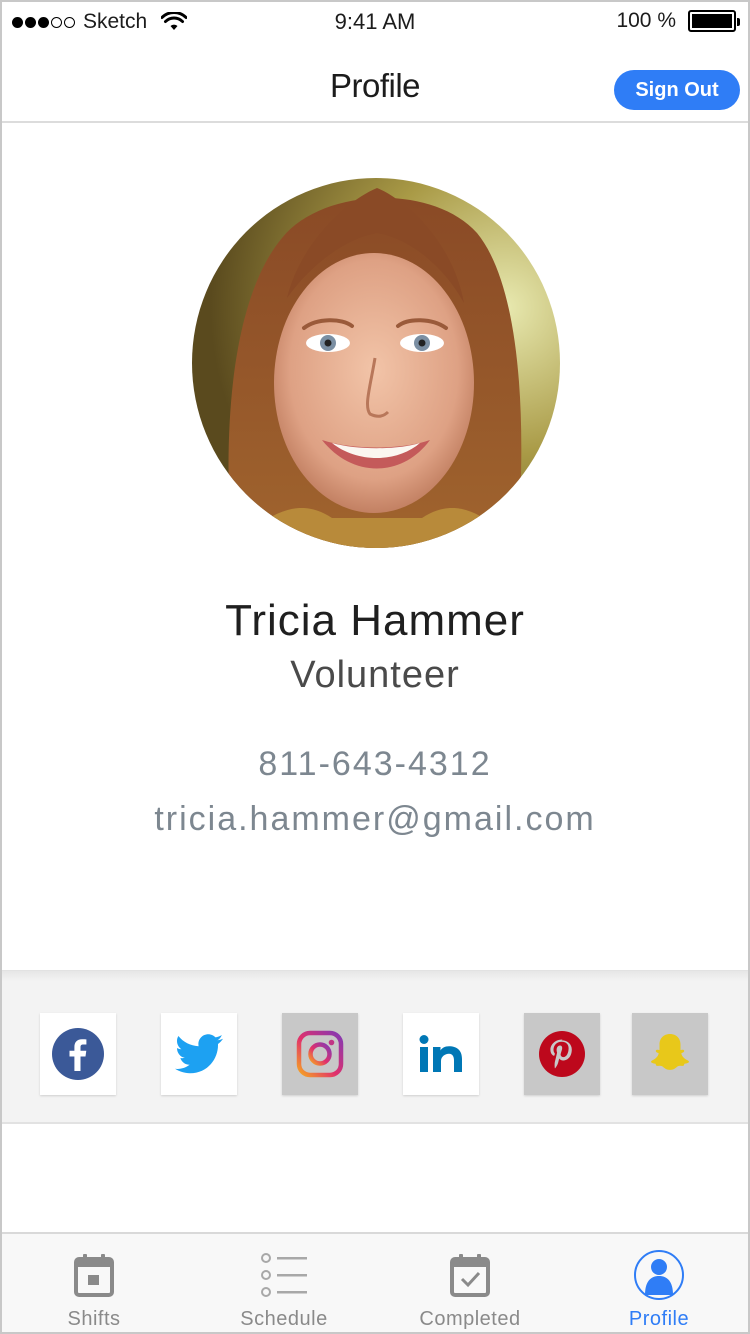 Image resolution: width=750 pixels, height=1334 pixels. Describe the element at coordinates (470, 1319) in the screenshot. I see `tab-label-completed: Completed` at that location.